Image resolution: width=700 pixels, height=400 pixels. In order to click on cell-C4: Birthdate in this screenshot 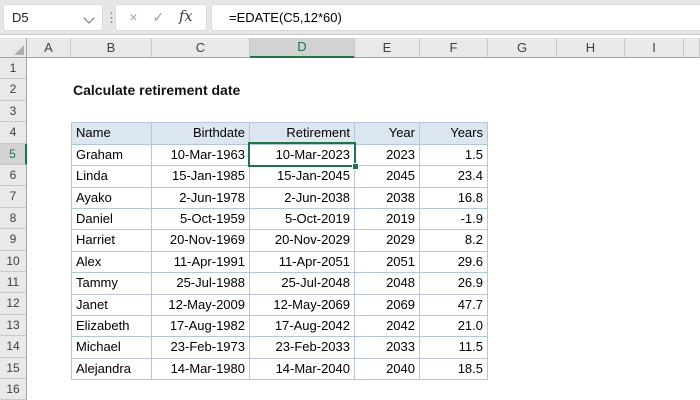, I will do `click(201, 134)`.